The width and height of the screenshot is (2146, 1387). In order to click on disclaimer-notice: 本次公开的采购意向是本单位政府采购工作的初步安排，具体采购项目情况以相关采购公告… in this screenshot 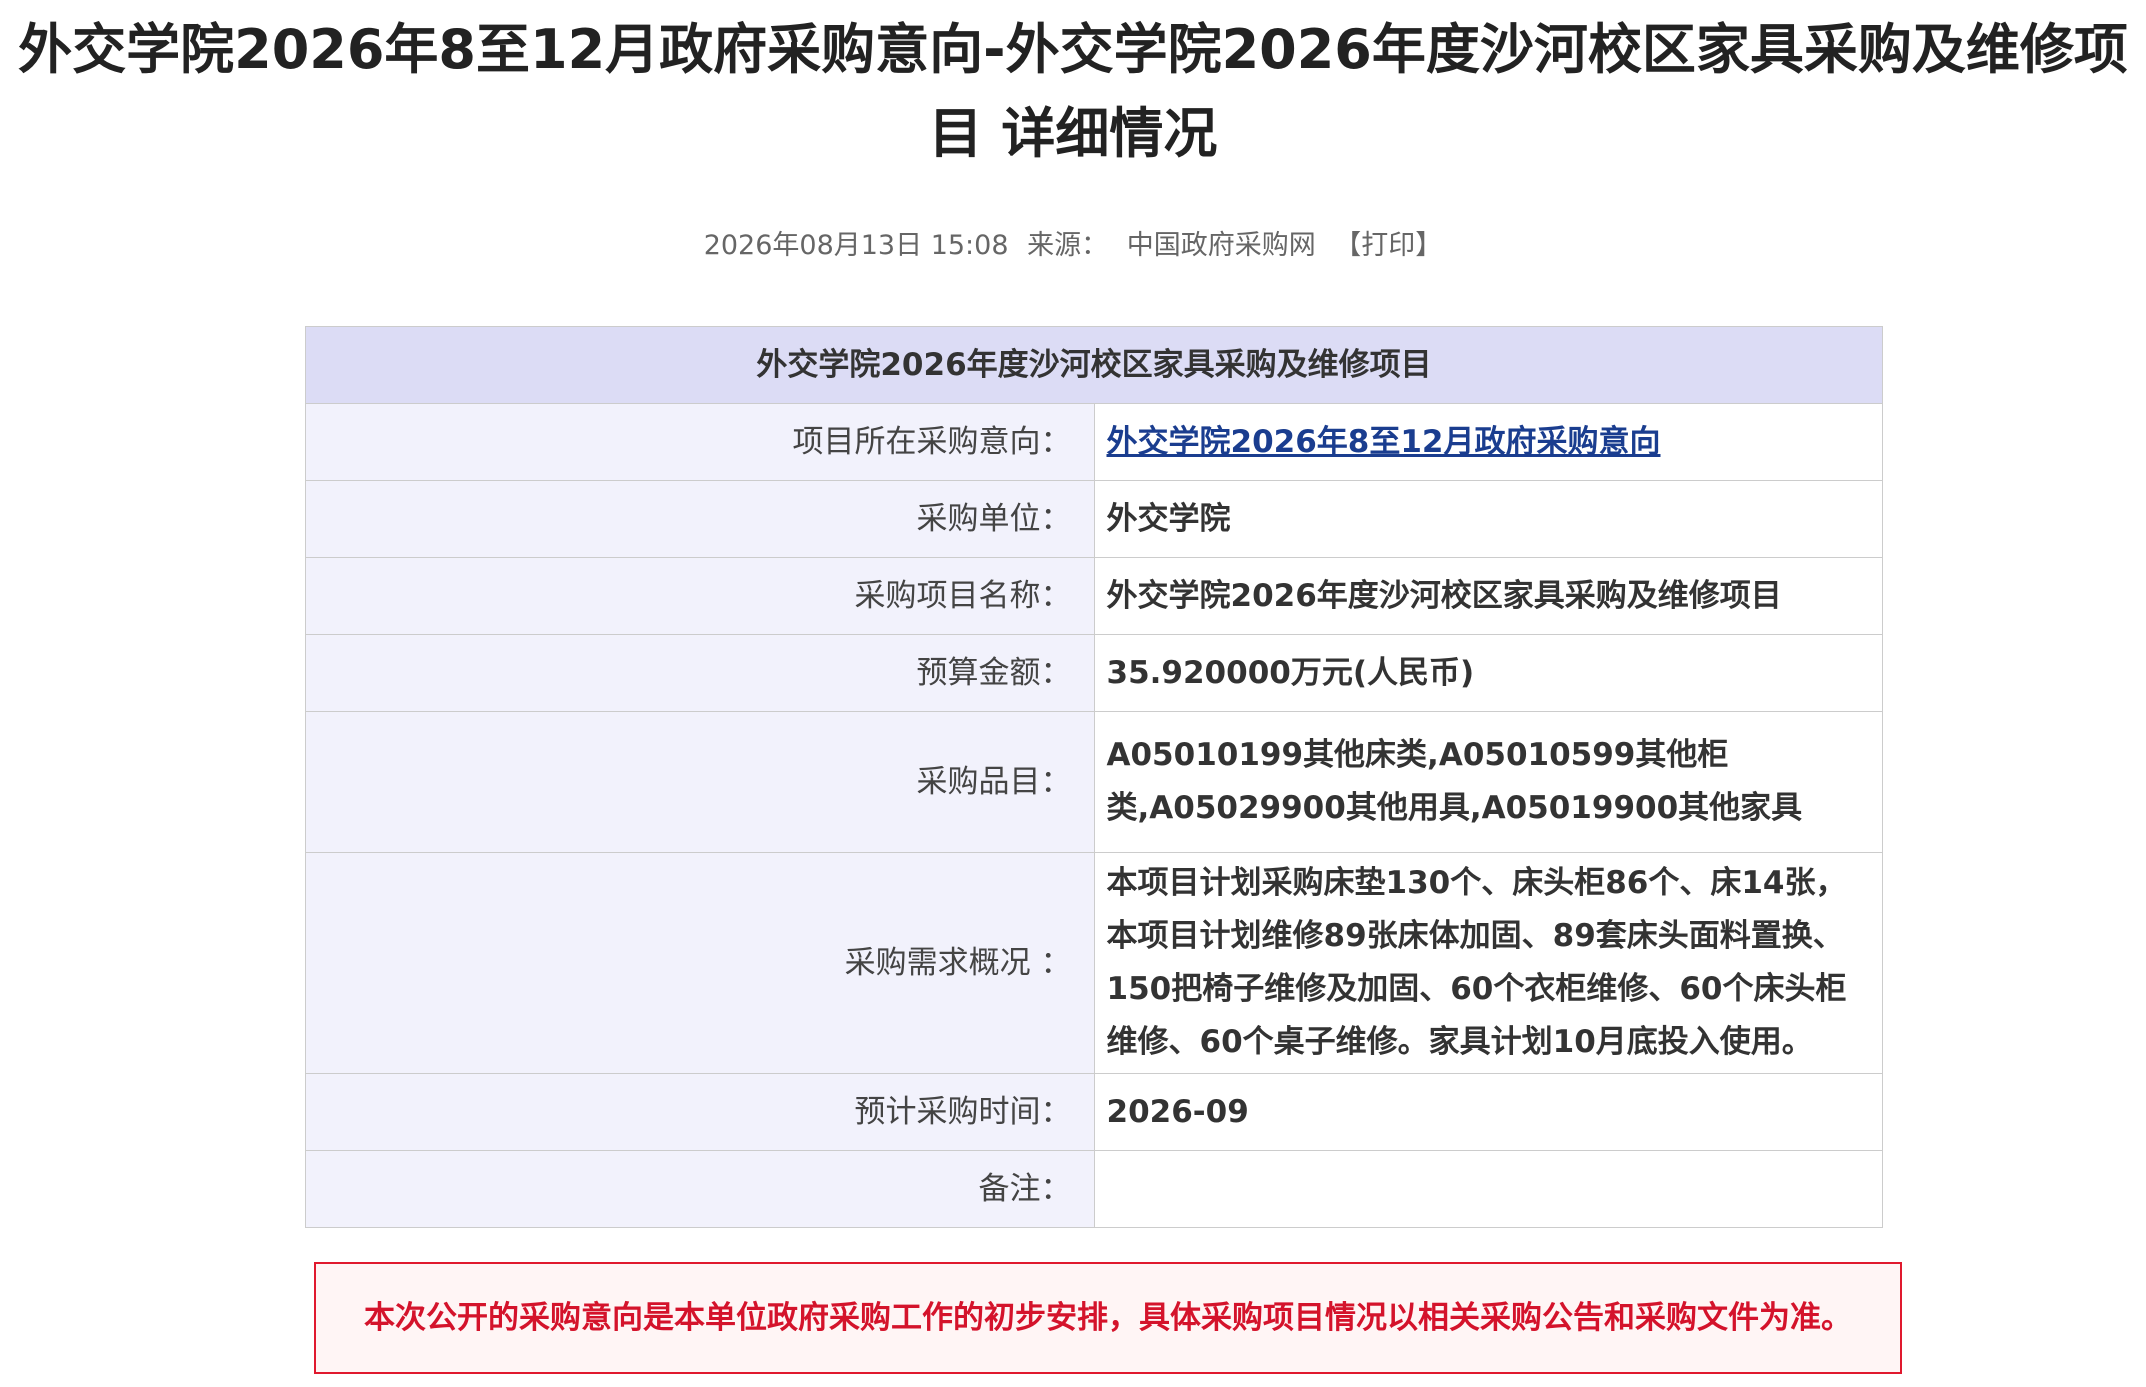, I will do `click(1108, 1318)`.